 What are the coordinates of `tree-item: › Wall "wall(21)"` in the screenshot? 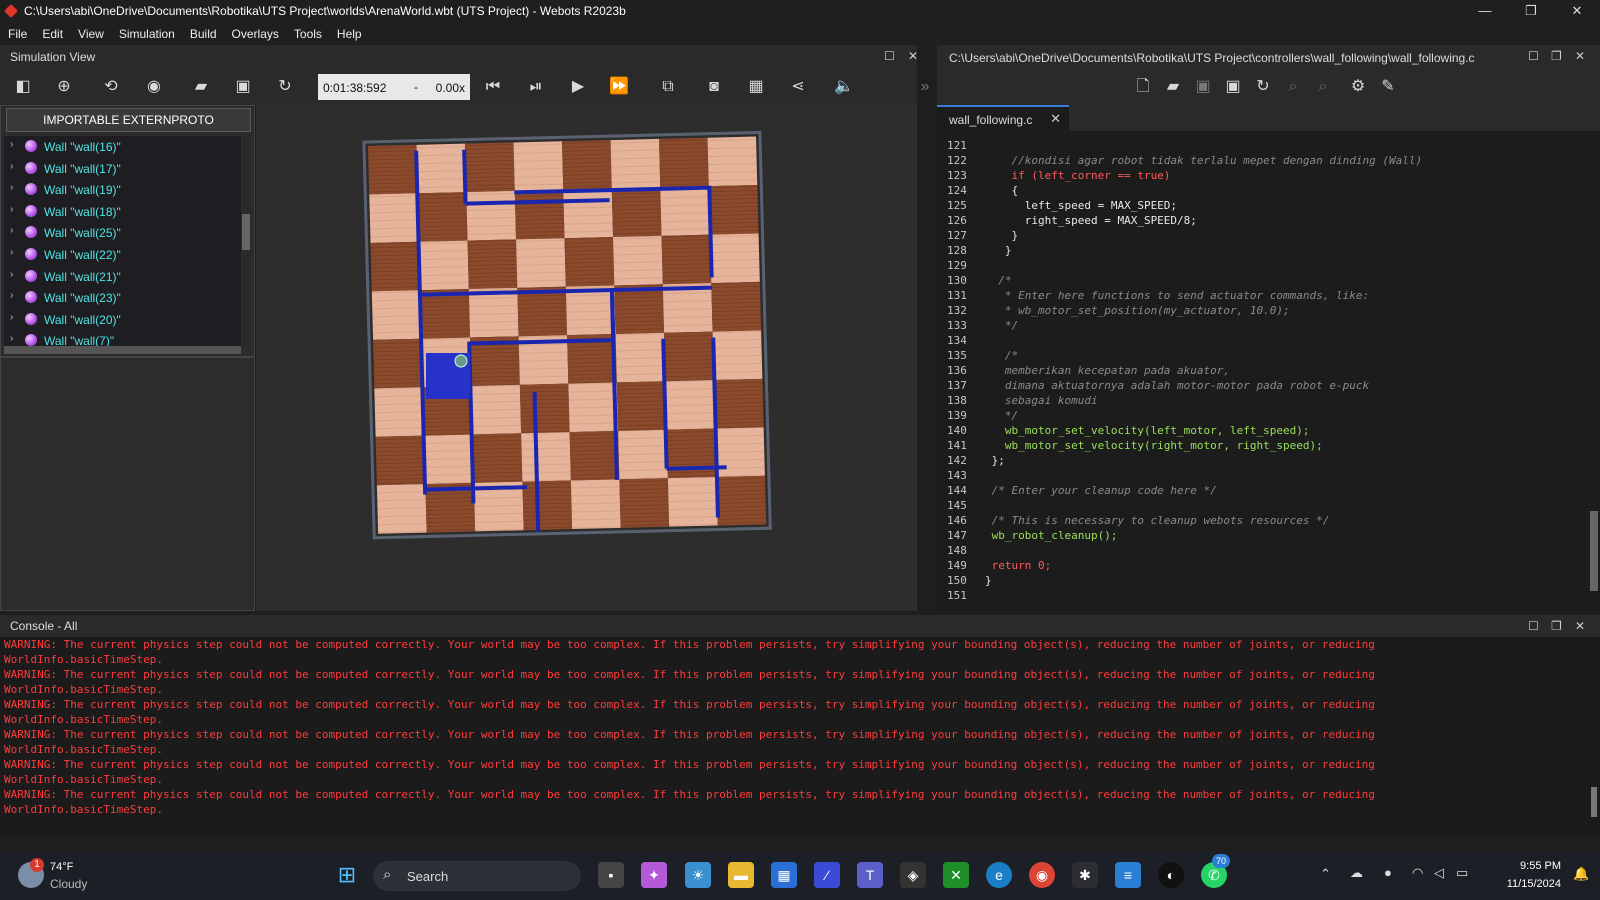 It's located at (122, 277).